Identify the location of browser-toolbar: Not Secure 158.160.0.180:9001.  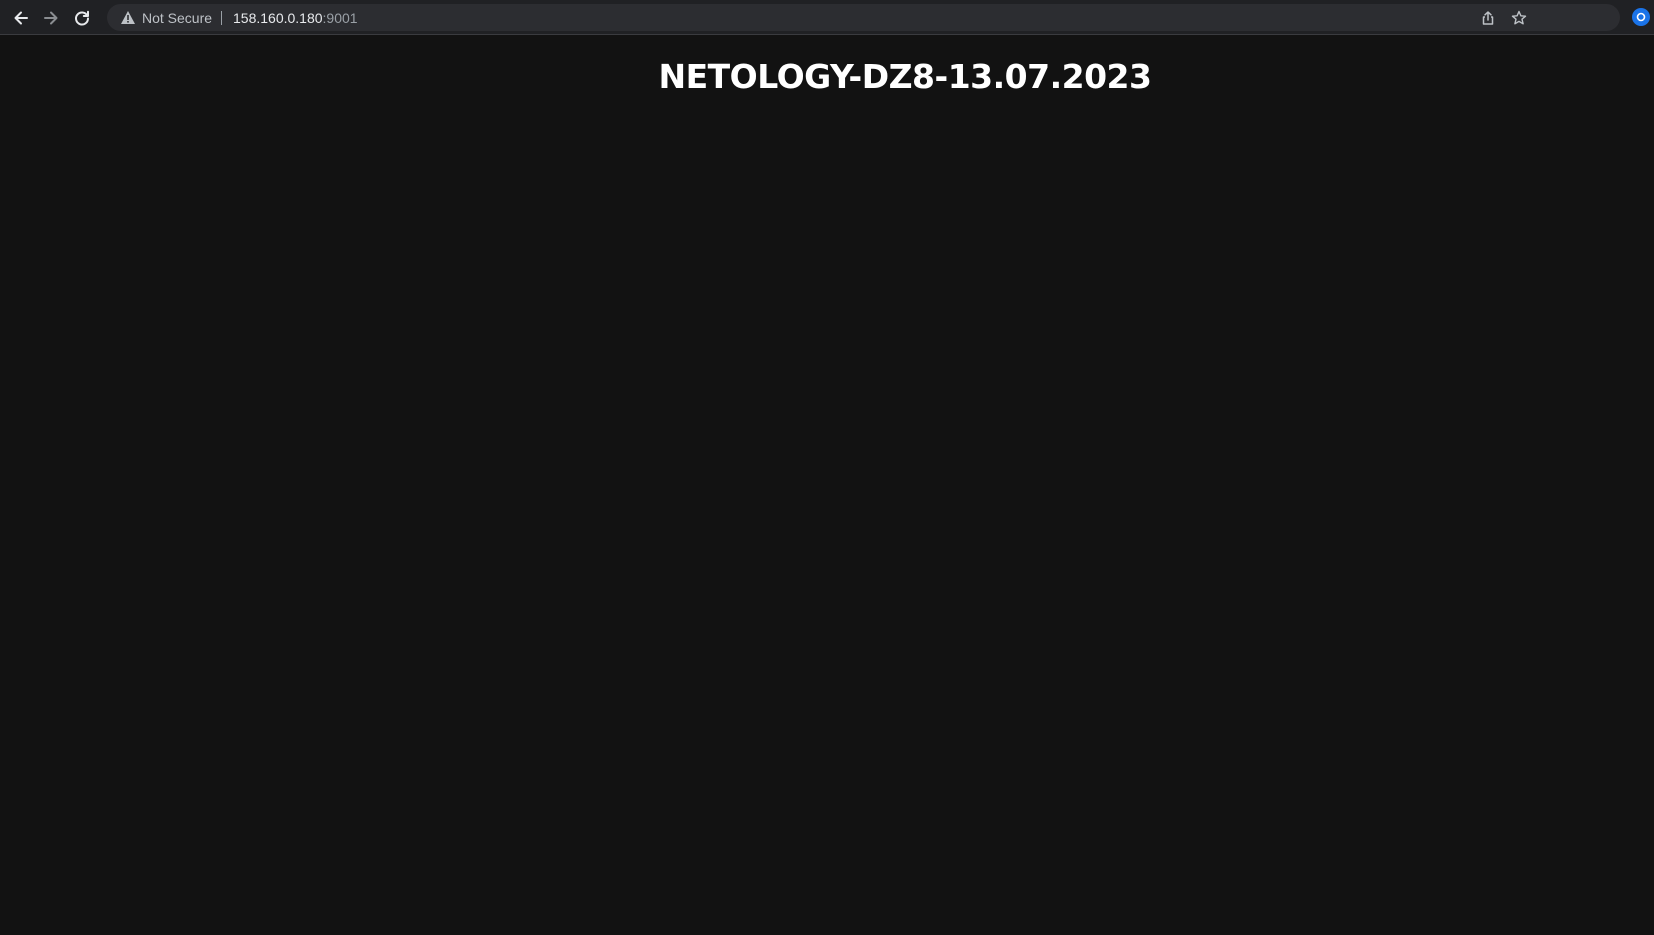
(827, 17).